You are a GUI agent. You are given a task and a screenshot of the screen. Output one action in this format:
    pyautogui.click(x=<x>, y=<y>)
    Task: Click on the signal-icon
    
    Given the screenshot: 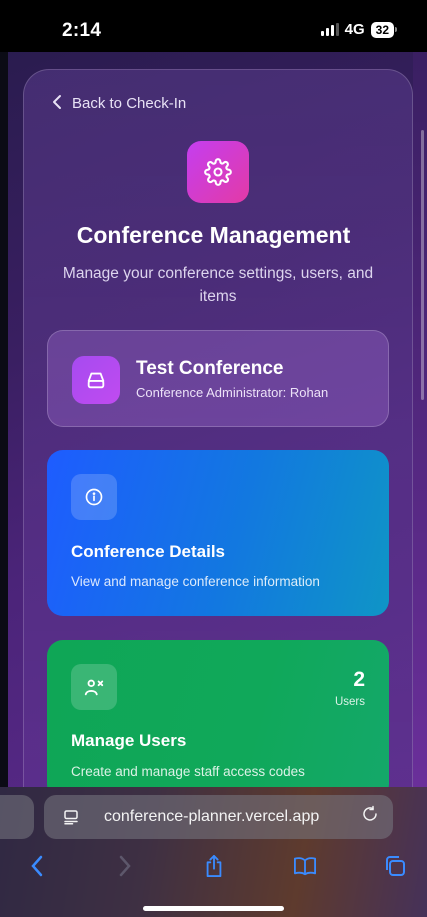 What is the action you would take?
    pyautogui.click(x=329, y=29)
    